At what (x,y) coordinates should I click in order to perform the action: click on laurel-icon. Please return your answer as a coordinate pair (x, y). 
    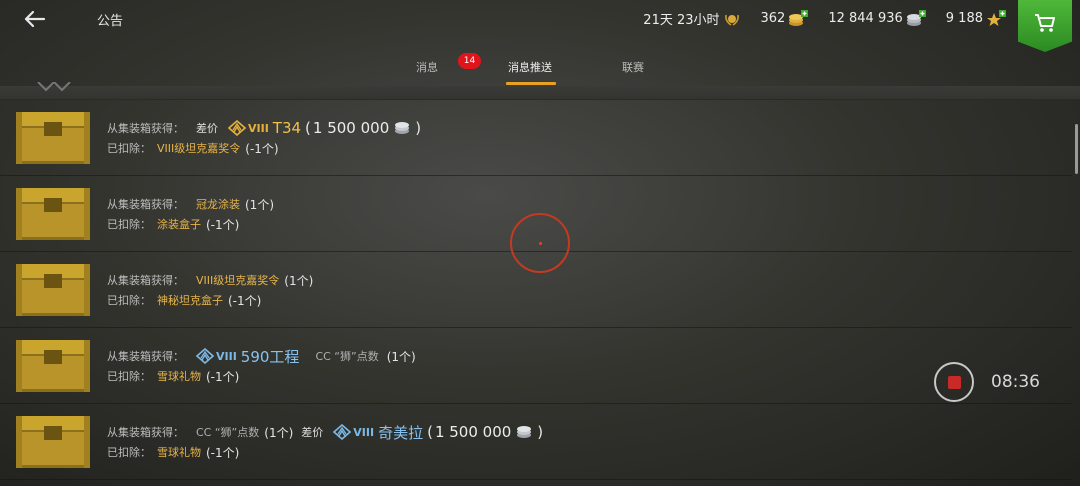
    Looking at the image, I should click on (731, 20).